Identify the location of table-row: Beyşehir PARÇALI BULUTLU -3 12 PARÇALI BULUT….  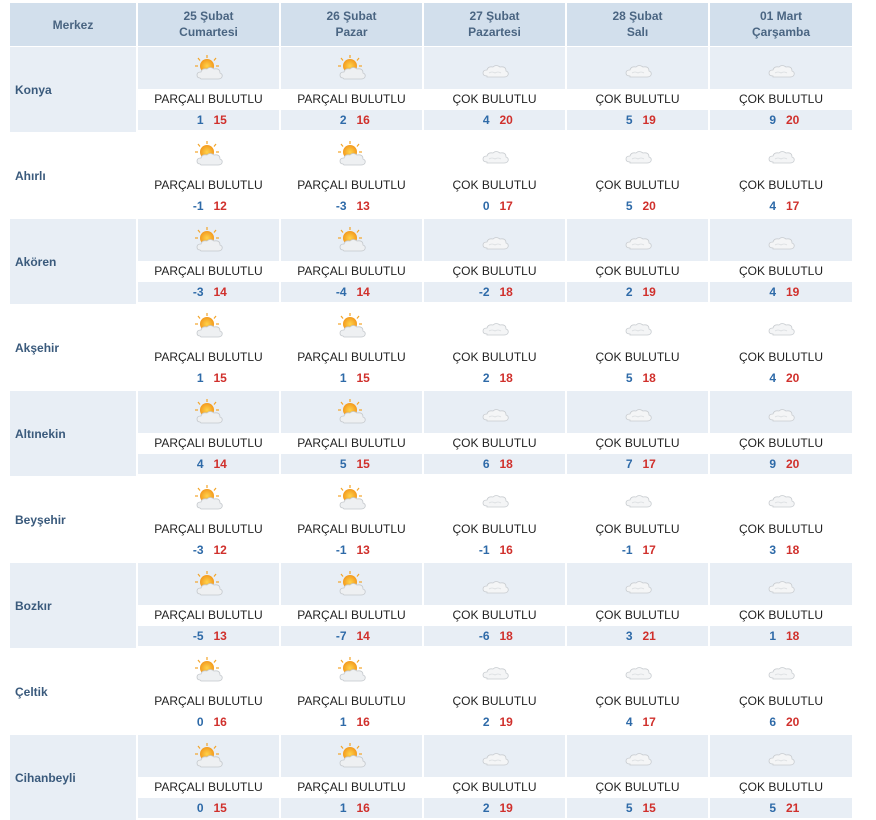
(433, 519).